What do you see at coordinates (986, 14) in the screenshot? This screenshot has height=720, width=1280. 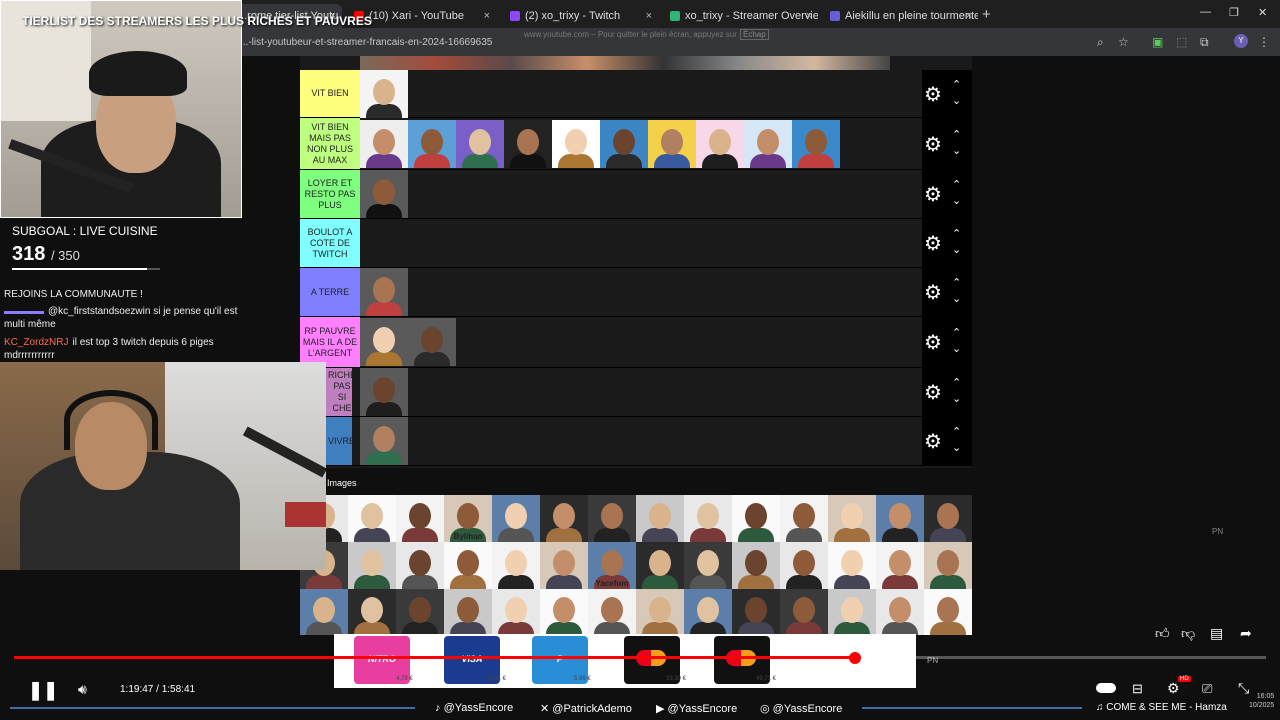 I see `new-tab-button: +` at bounding box center [986, 14].